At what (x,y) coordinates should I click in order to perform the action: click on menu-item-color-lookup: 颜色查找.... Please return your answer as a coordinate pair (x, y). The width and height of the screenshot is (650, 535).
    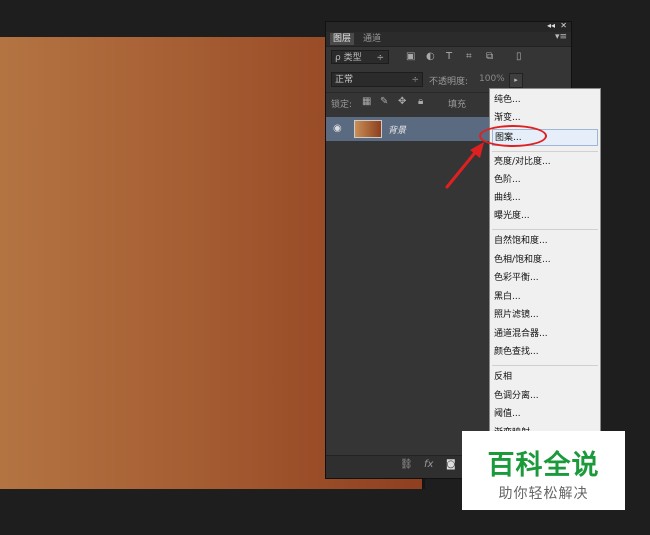
    Looking at the image, I should click on (545, 352).